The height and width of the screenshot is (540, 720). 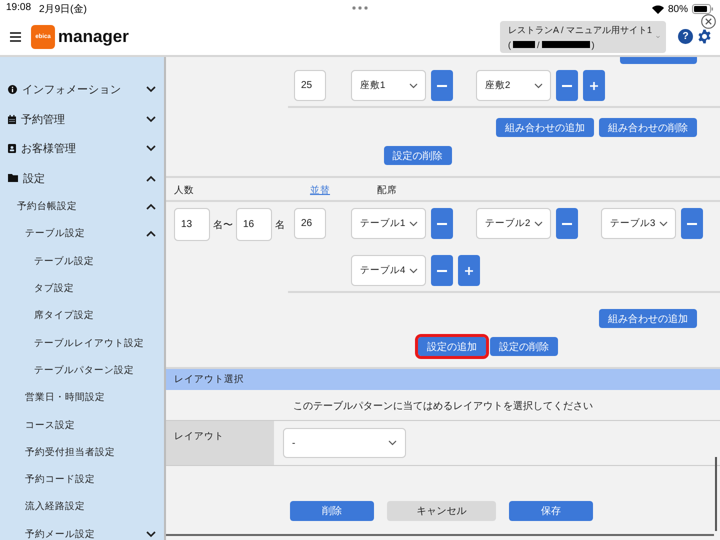 What do you see at coordinates (538, 45) in the screenshot?
I see `account-text: /` at bounding box center [538, 45].